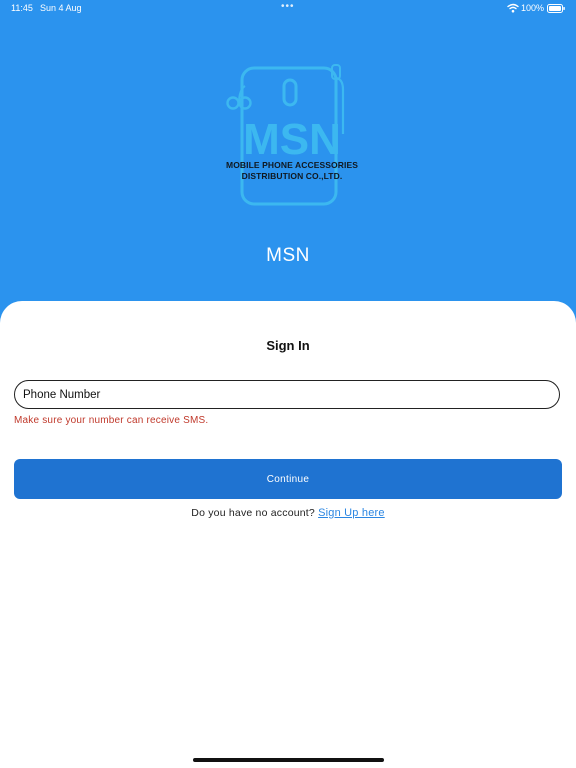 This screenshot has height=768, width=576. Describe the element at coordinates (351, 513) in the screenshot. I see `sign-up-link: Sign Up here` at that location.